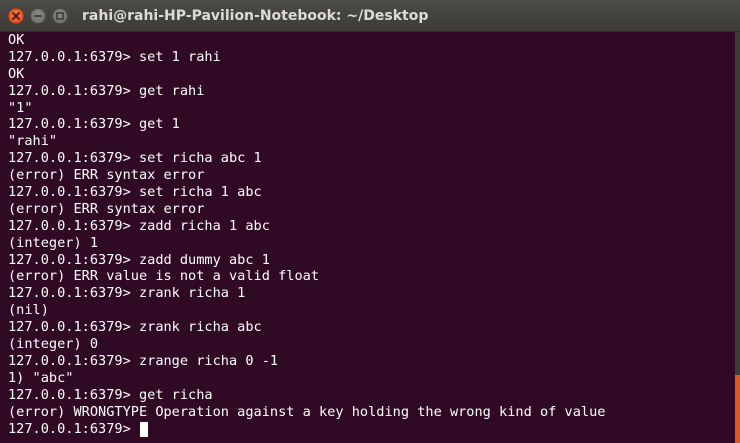  I want to click on terminal-prompt-line: 127.0.0.1:6379>, so click(78, 429).